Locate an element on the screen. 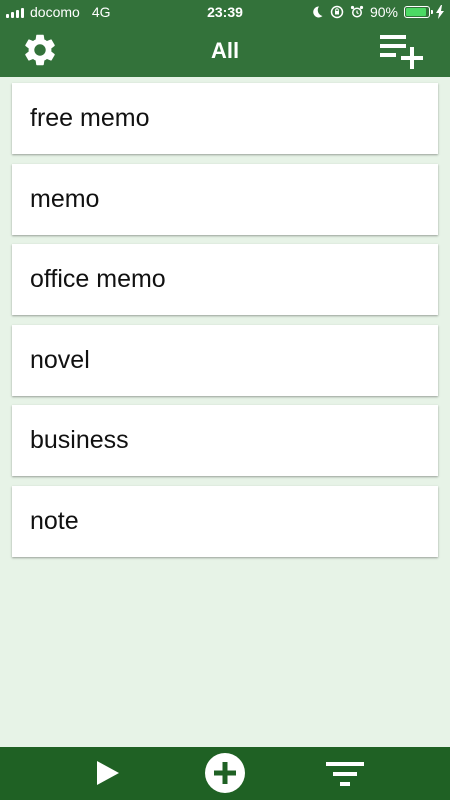 The image size is (450, 800). play-button is located at coordinates (108, 773).